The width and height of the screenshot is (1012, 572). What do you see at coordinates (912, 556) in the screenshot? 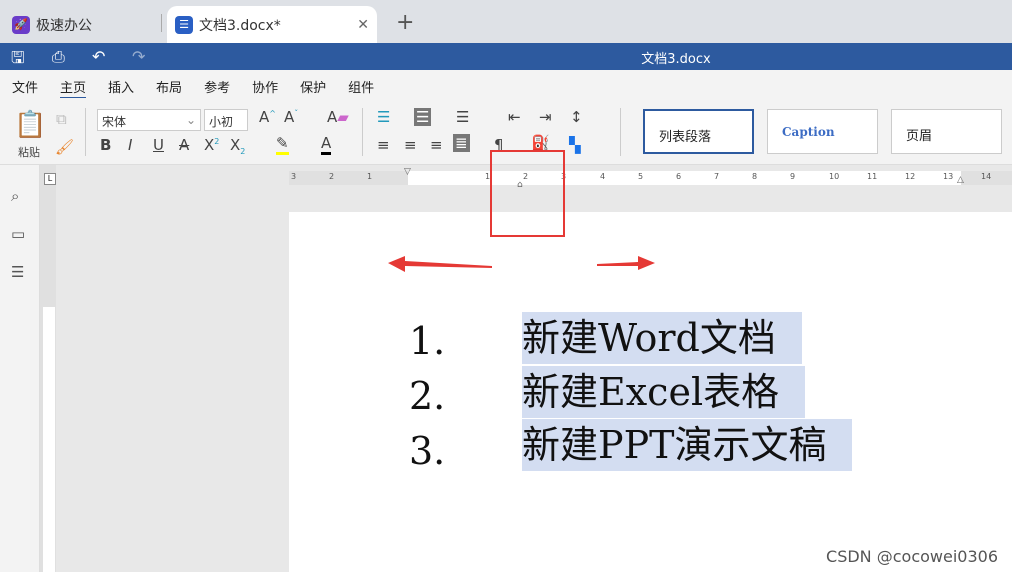
I see `watermark: CSDN @cocowei0306` at bounding box center [912, 556].